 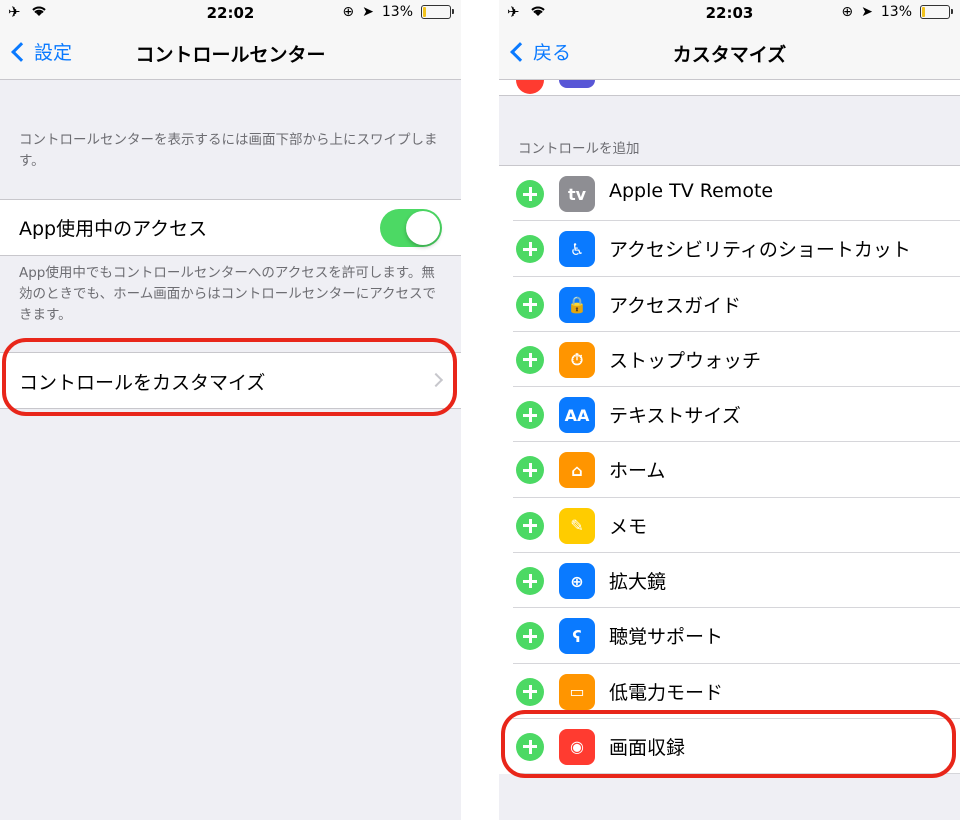 What do you see at coordinates (411, 228) in the screenshot?
I see `access-within-apps-toggle` at bounding box center [411, 228].